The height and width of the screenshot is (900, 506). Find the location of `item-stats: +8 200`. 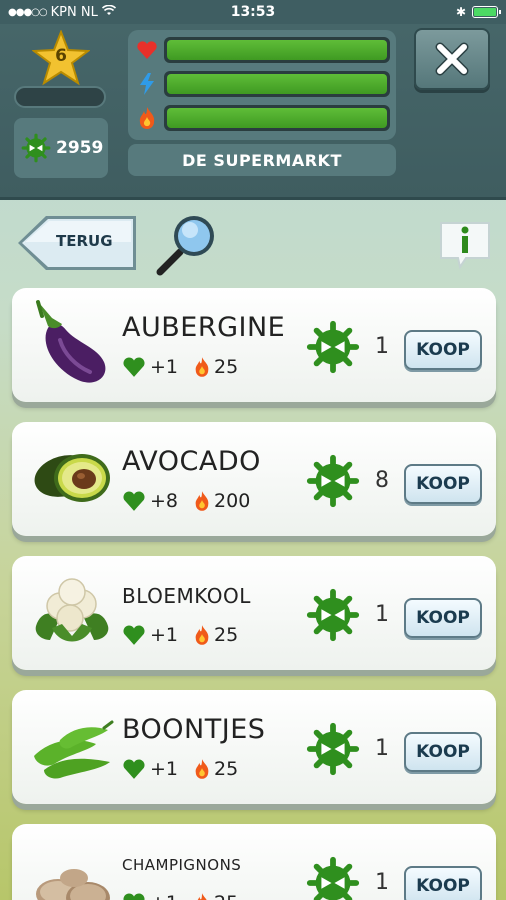

item-stats: +8 200 is located at coordinates (186, 501).